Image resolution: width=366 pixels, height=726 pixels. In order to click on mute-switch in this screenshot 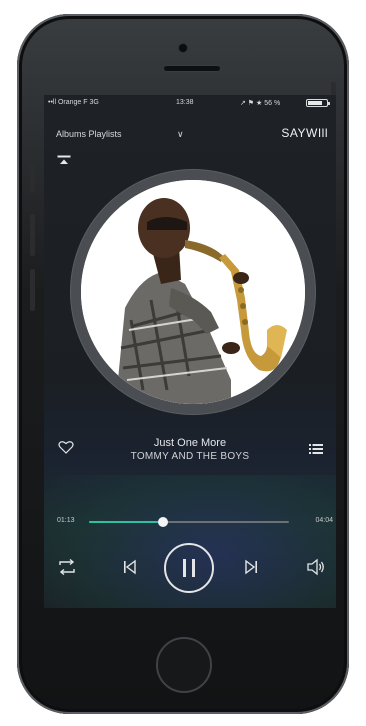, I will do `click(32, 178)`.